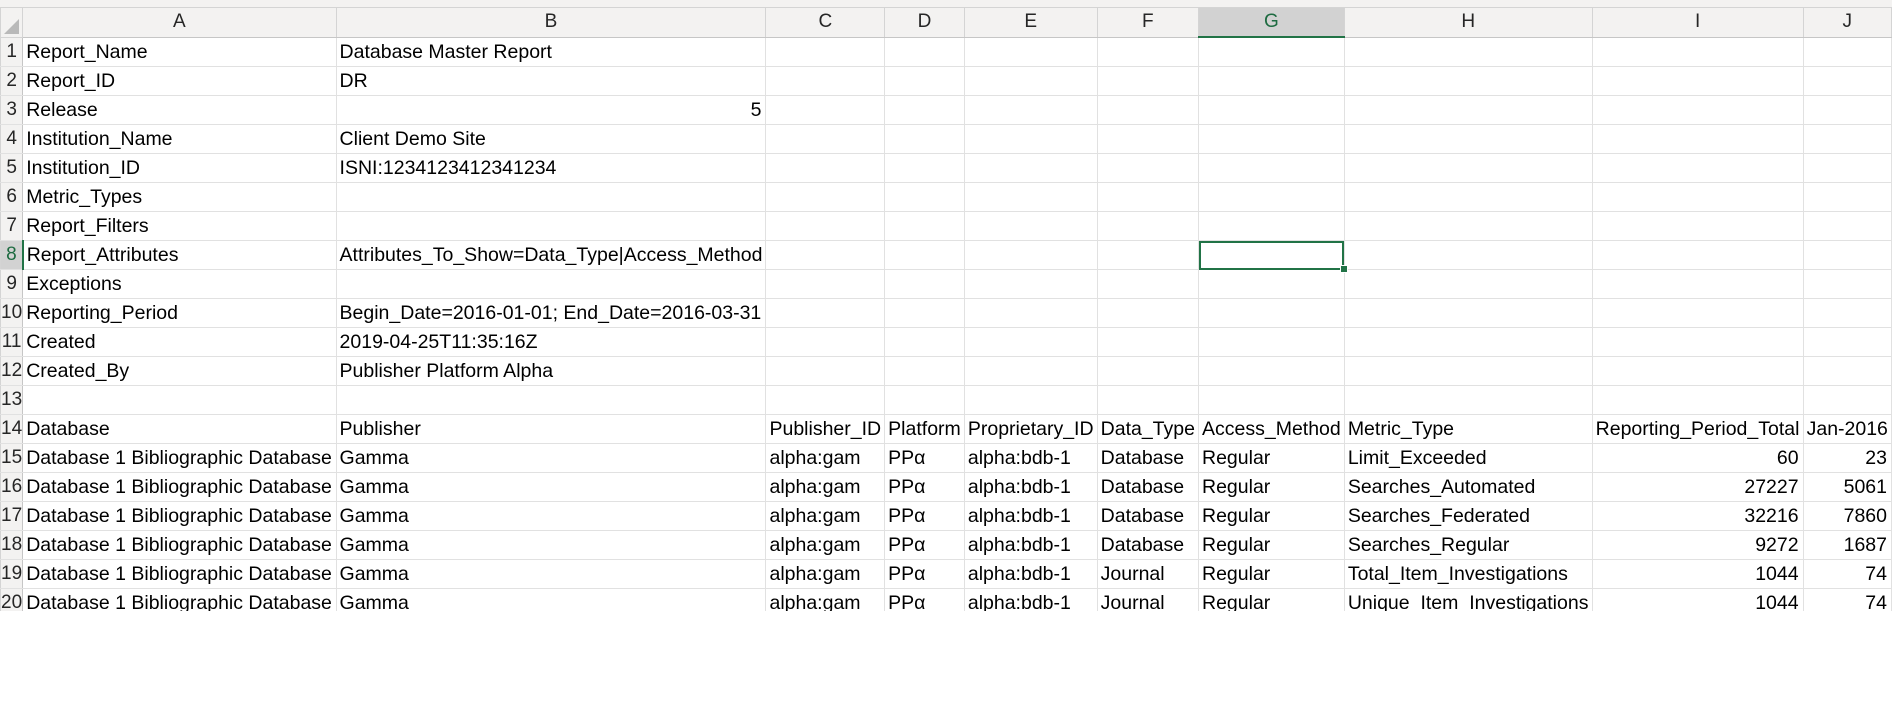  I want to click on column-header-j: J, so click(1847, 22).